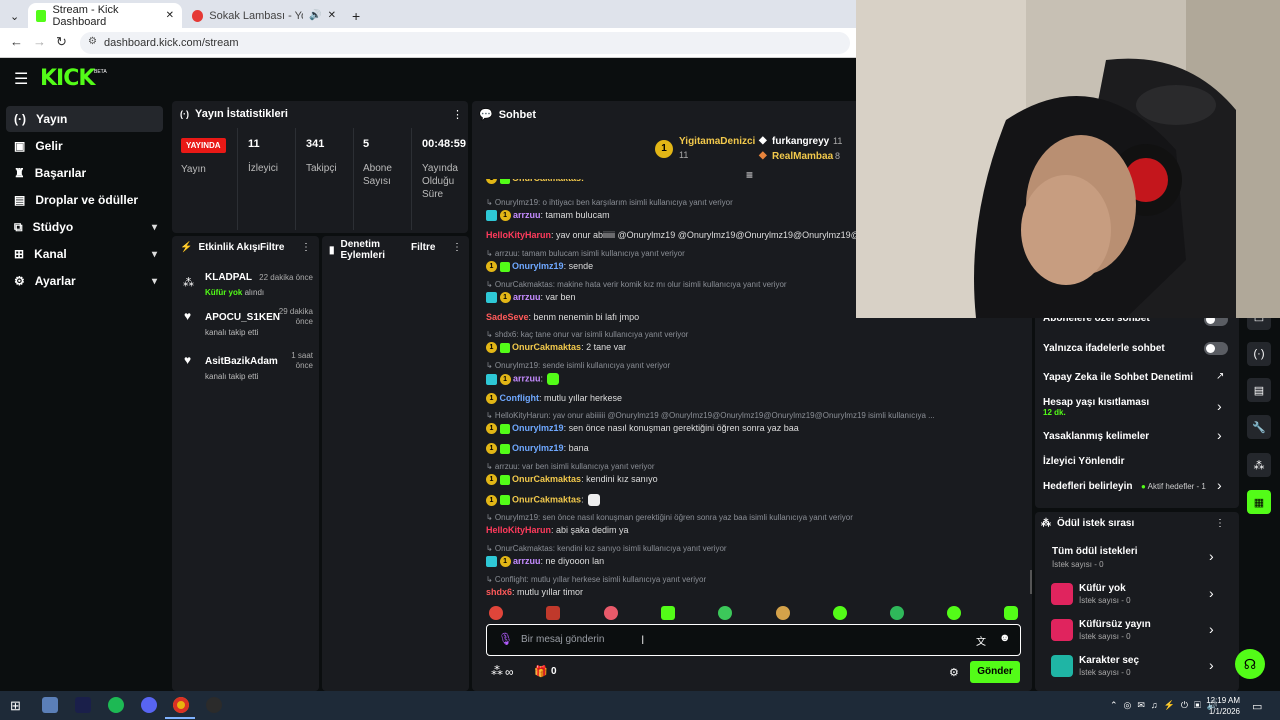 The width and height of the screenshot is (1280, 720). What do you see at coordinates (1096, 402) in the screenshot?
I see `account-age-label: Hesap yaşı kısıtlaması` at bounding box center [1096, 402].